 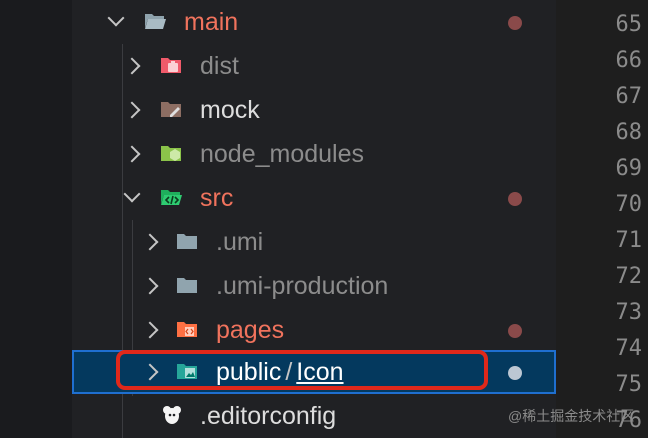 I want to click on tree-item-pages: pages, so click(x=314, y=330).